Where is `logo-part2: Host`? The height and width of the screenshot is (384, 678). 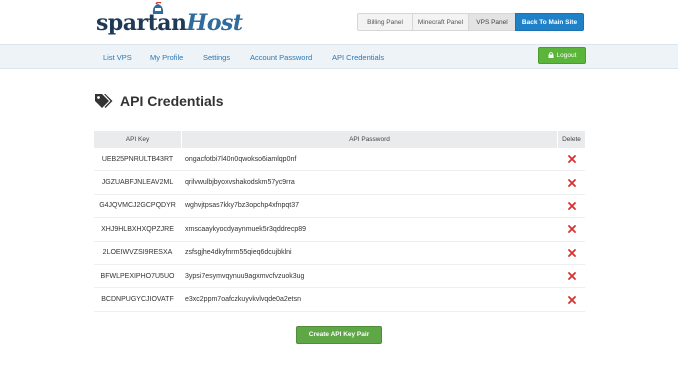 logo-part2: Host is located at coordinates (215, 23).